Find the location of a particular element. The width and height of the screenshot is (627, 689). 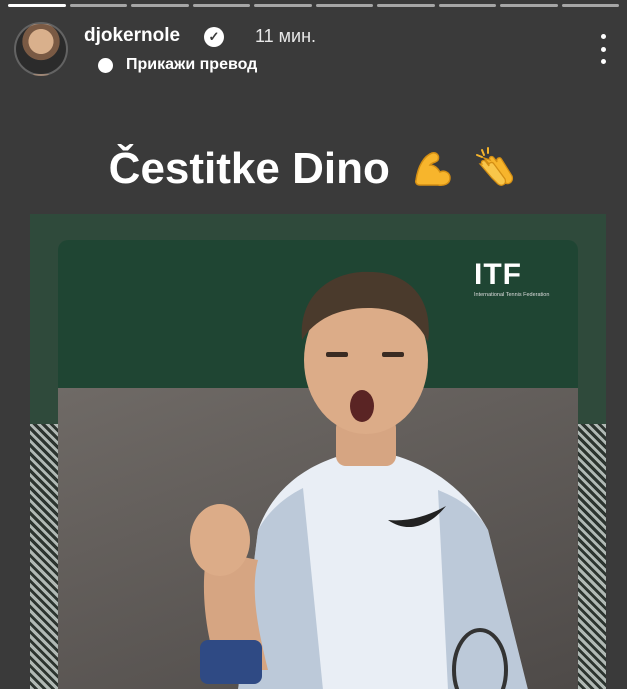

story-progress-bar is located at coordinates (313, 5).